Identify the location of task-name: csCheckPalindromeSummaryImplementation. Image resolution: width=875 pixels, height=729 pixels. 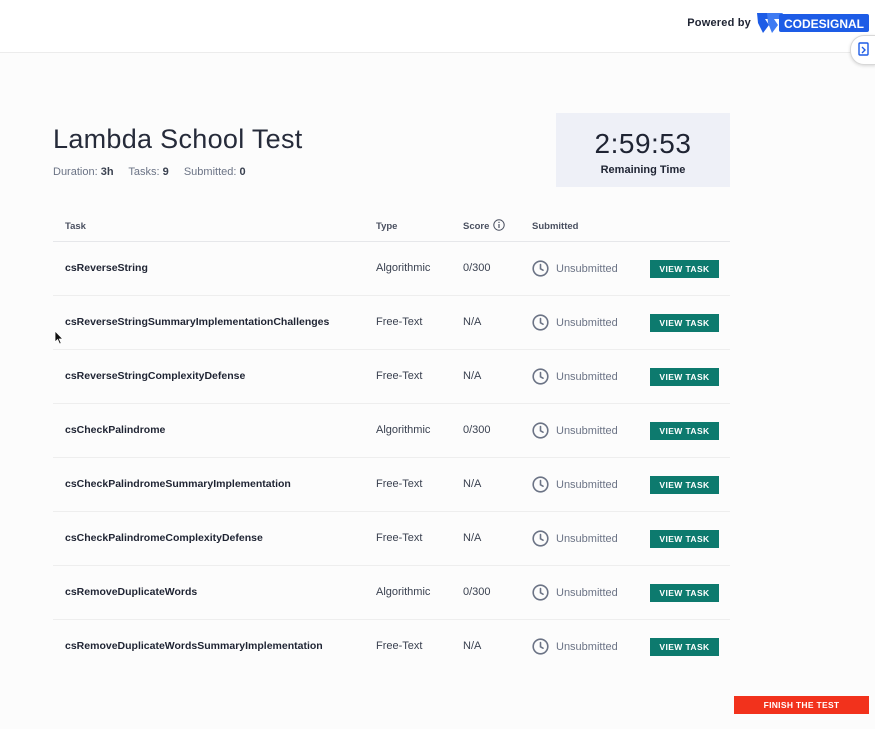
(178, 484).